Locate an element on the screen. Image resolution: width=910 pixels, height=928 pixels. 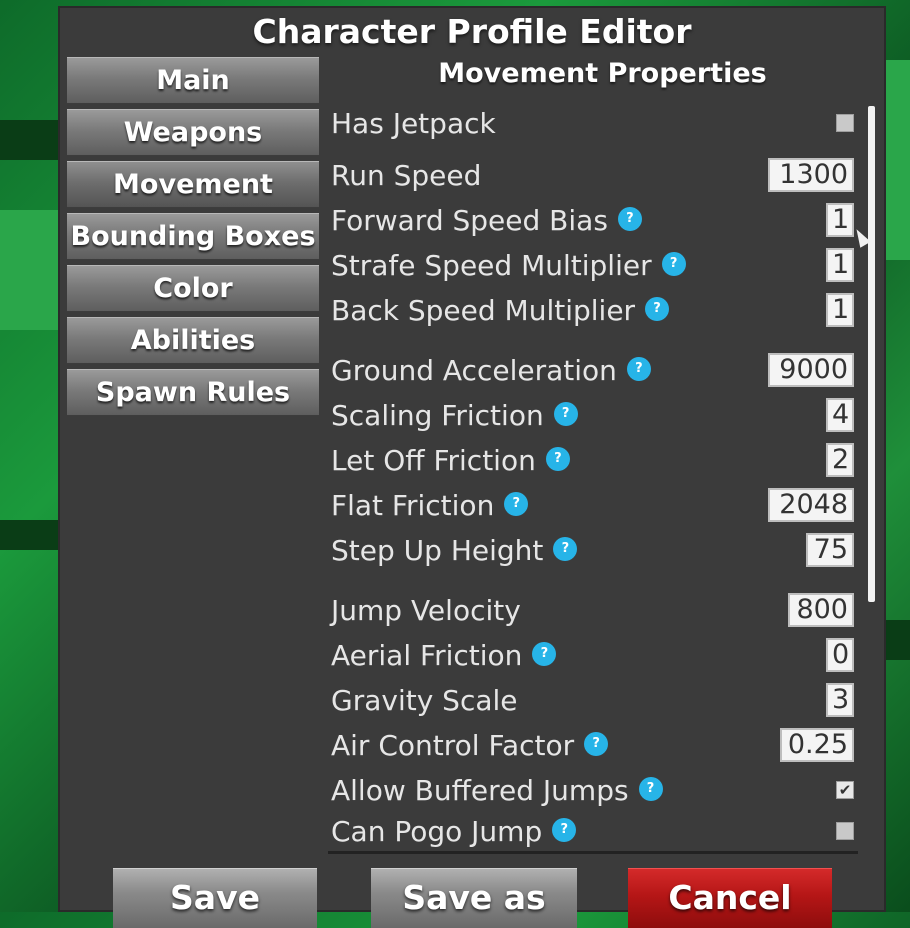
field-label: Strafe Speed Multiplier? is located at coordinates (508, 266).